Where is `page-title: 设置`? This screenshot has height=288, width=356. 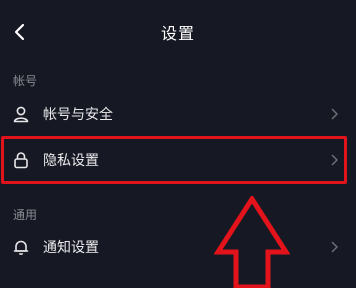
page-title: 设置 is located at coordinates (177, 33).